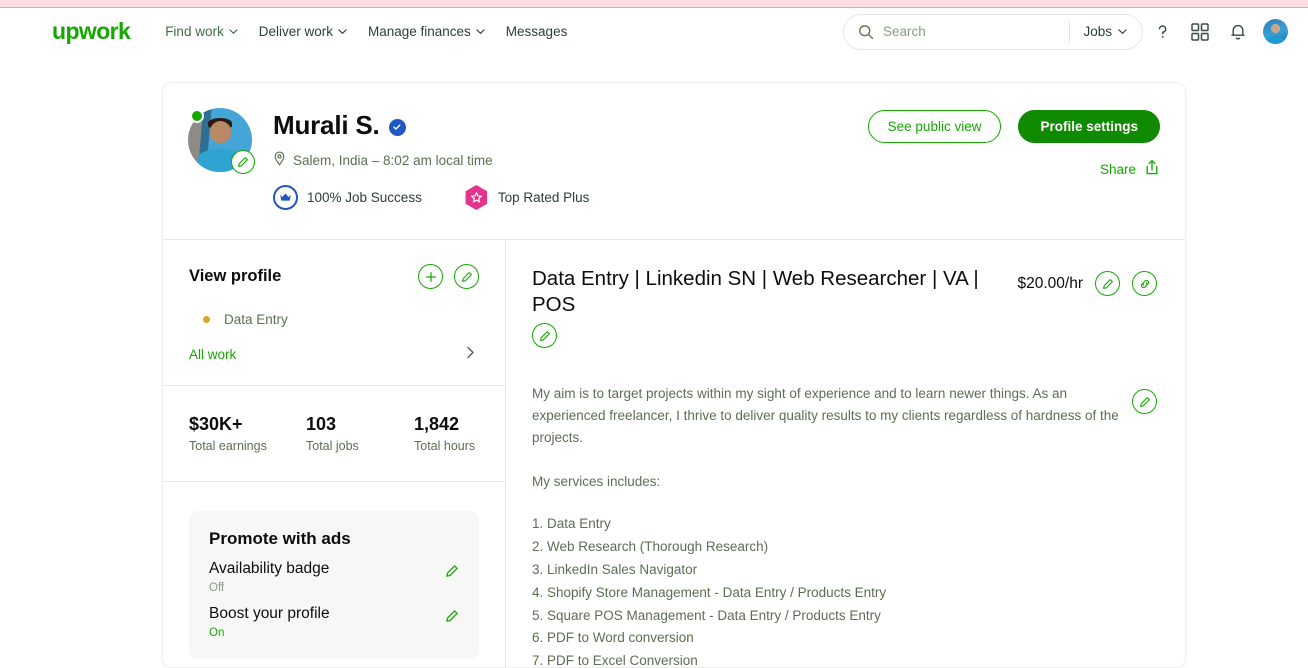 This screenshot has height=668, width=1308. Describe the element at coordinates (334, 622) in the screenshot. I see `promote-item-boost-profile: Boost your profile On` at that location.